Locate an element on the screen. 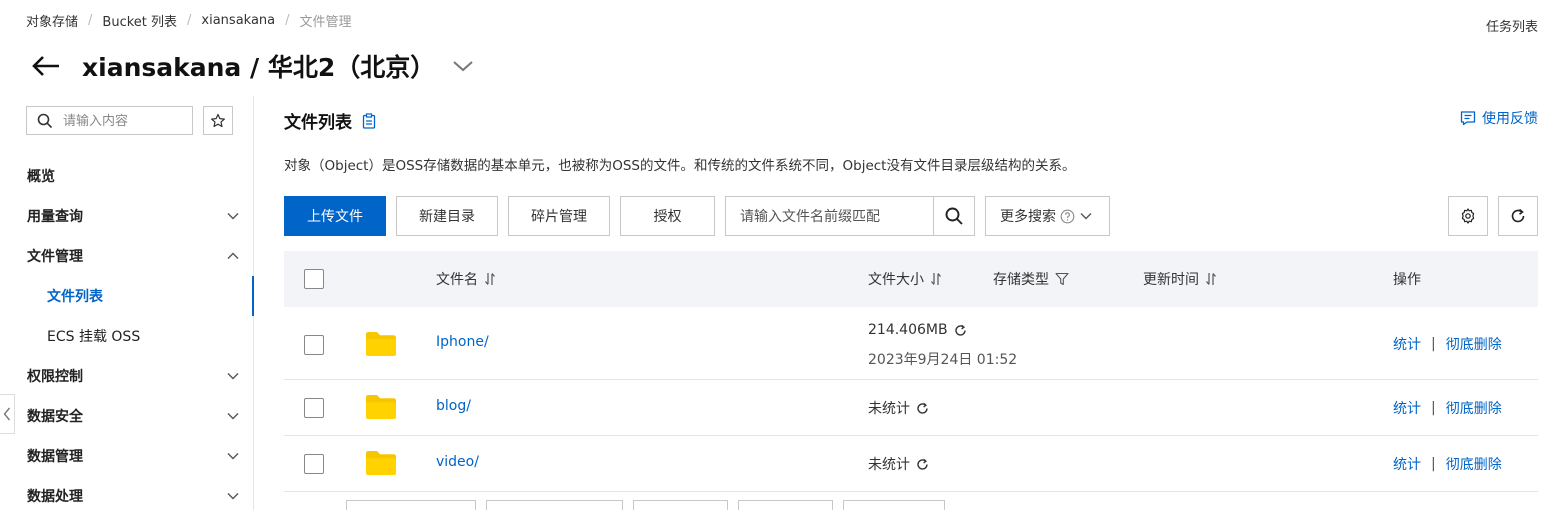 The width and height of the screenshot is (1542, 510). sidebar-item-label: 数据管理 is located at coordinates (55, 457).